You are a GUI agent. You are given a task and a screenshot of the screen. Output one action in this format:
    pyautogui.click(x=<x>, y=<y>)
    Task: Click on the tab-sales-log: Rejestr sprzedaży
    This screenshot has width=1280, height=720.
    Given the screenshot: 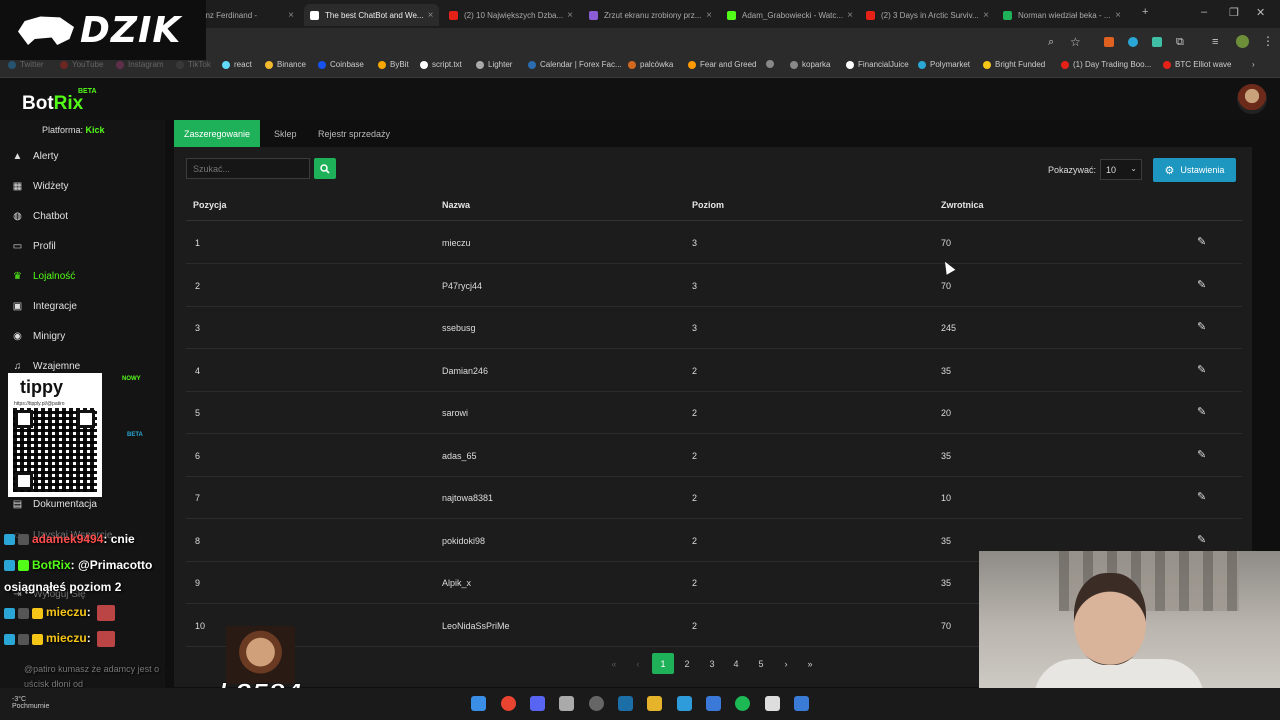 What is the action you would take?
    pyautogui.click(x=354, y=133)
    